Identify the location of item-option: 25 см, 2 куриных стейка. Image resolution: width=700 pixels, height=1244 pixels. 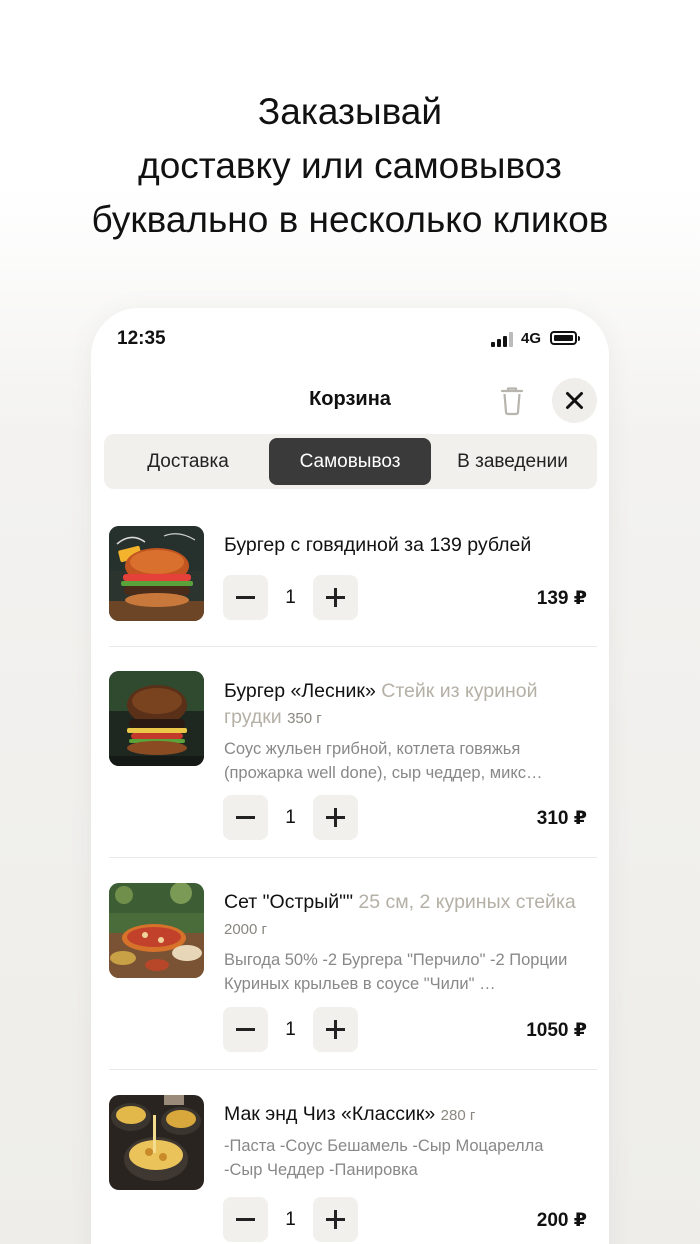
(467, 902).